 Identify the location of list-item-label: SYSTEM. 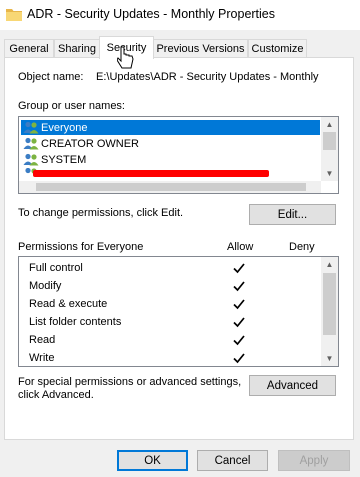
(64, 159).